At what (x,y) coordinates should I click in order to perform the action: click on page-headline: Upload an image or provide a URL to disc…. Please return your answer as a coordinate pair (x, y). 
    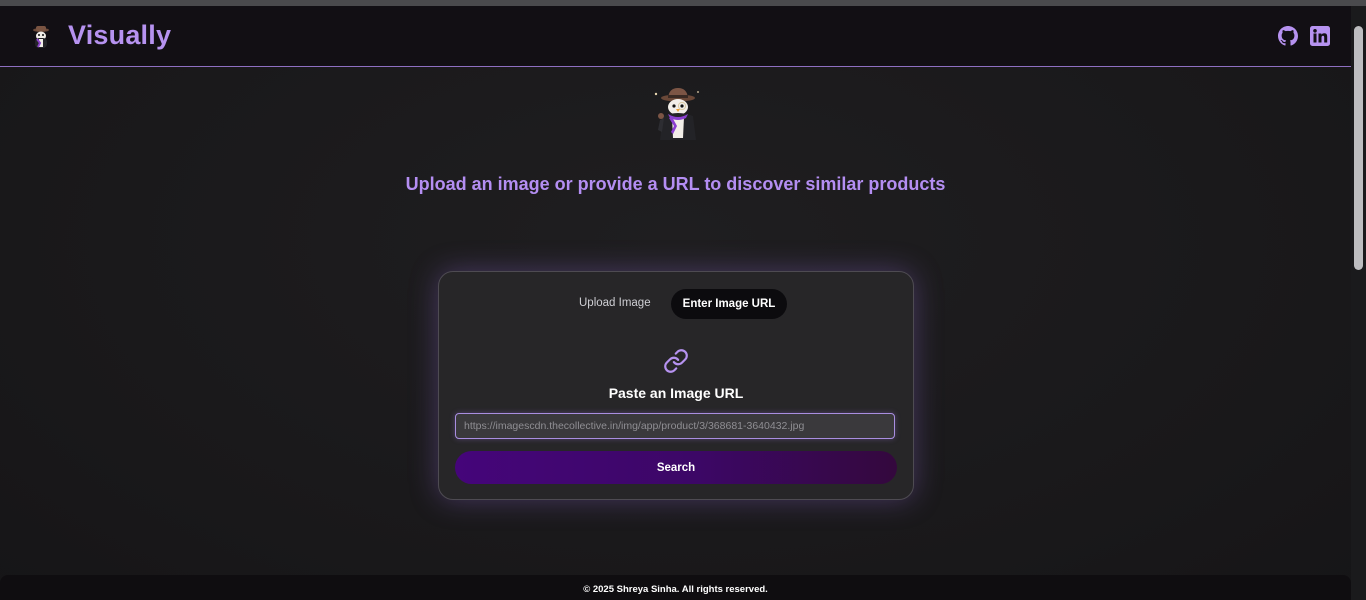
    Looking at the image, I should click on (675, 184).